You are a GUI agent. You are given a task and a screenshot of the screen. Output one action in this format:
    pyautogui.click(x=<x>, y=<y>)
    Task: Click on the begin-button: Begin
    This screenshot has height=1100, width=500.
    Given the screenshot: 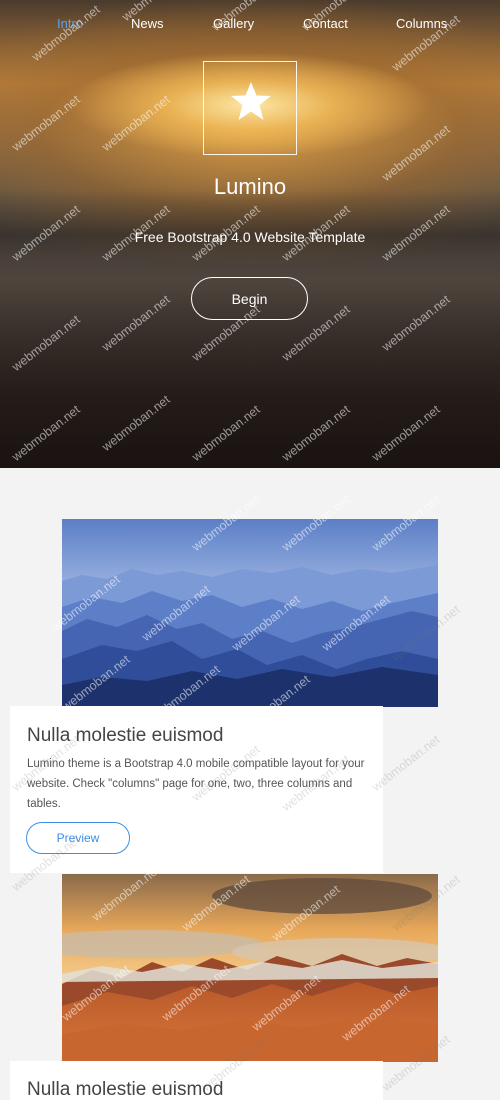 What is the action you would take?
    pyautogui.click(x=249, y=298)
    